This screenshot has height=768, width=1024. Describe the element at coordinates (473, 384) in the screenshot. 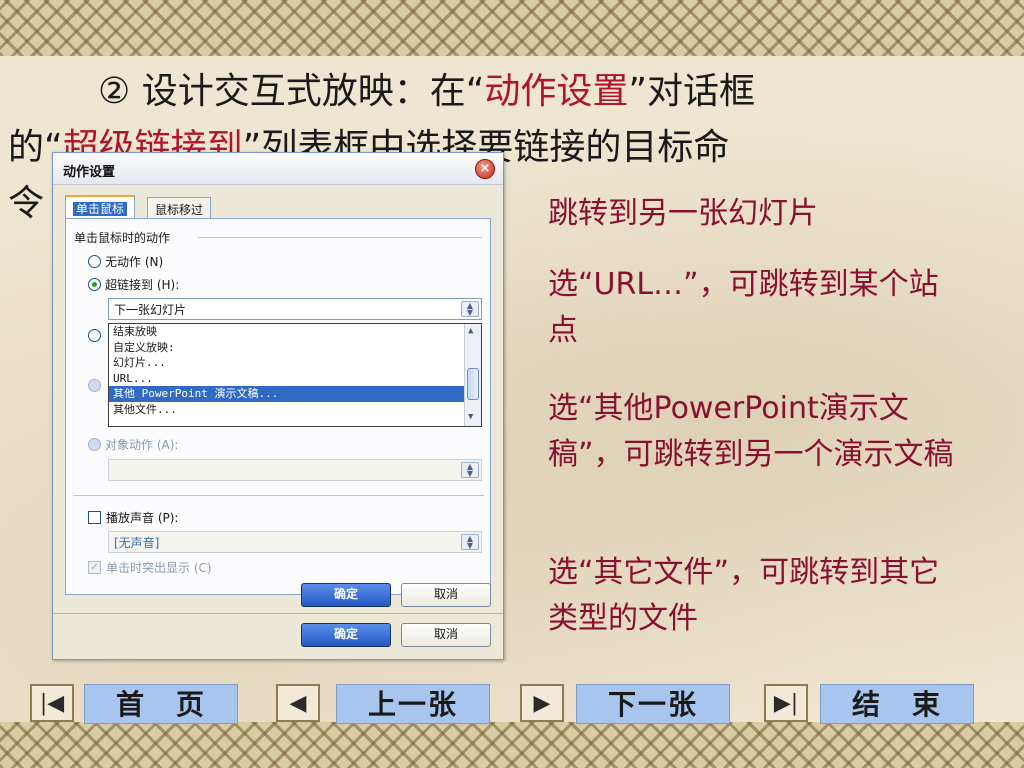

I see `scroll-thumb` at that location.